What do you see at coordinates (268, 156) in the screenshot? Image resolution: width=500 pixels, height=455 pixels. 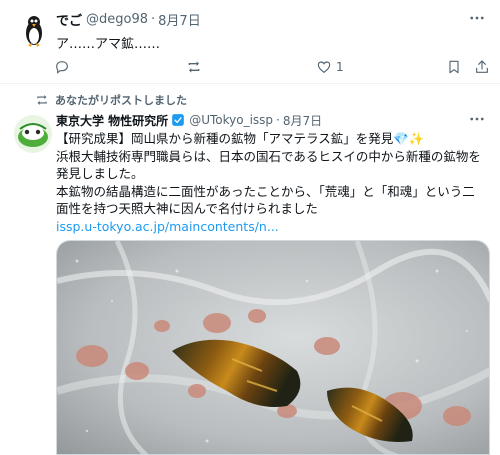 I see `tweet-text-line: 浜根大輔技術専門職員らは、日本の国石であるヒスイの中から新種の鉱物を` at bounding box center [268, 156].